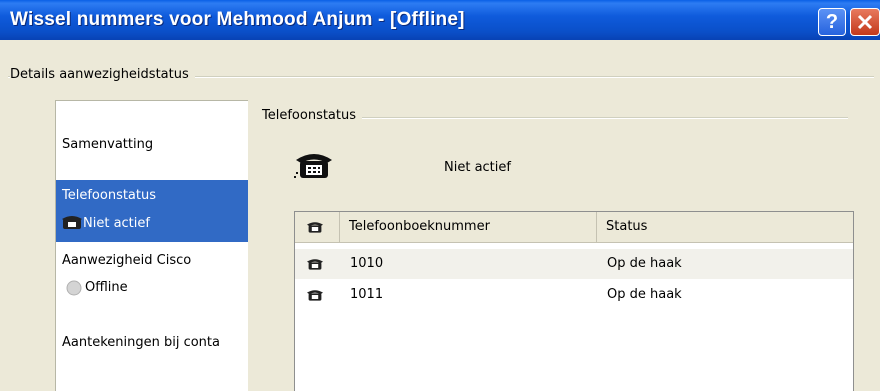 The image size is (880, 391). What do you see at coordinates (102, 74) in the screenshot?
I see `details-group-label: Details aanwezigheidstatus` at bounding box center [102, 74].